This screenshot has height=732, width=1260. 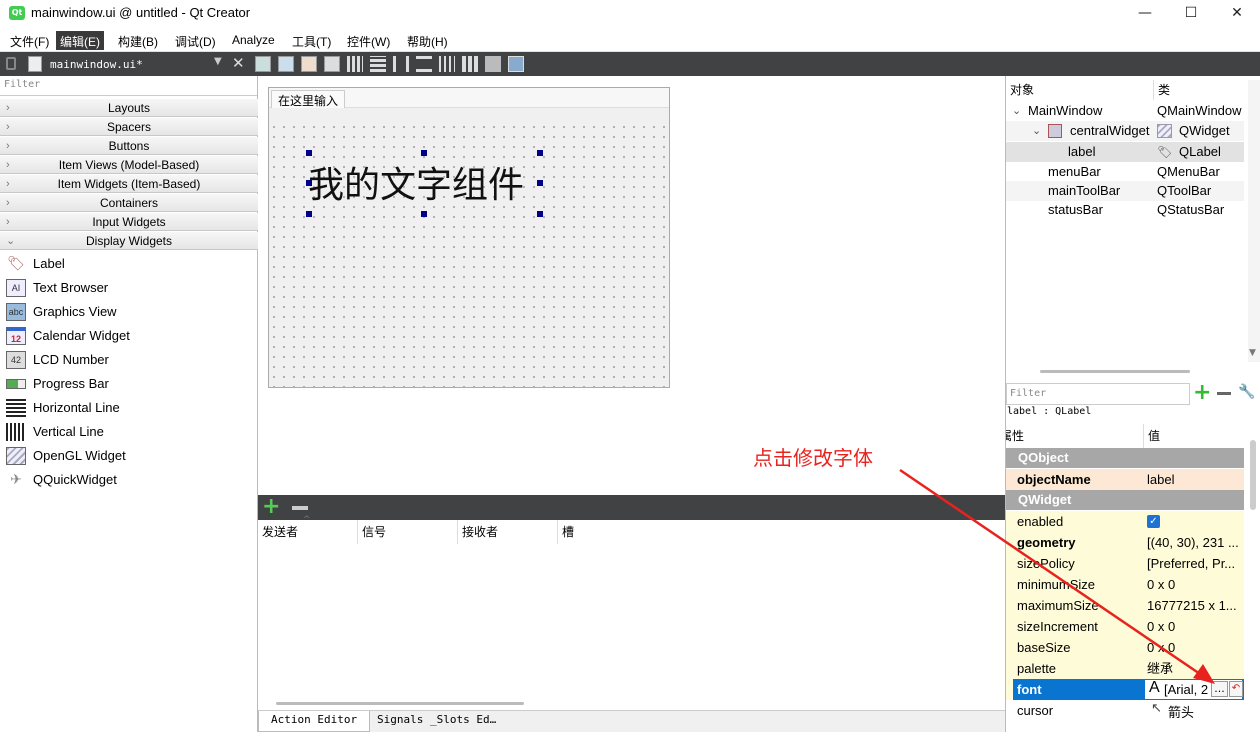 What do you see at coordinates (1051, 573) in the screenshot?
I see `annotation-arrow-line` at bounding box center [1051, 573].